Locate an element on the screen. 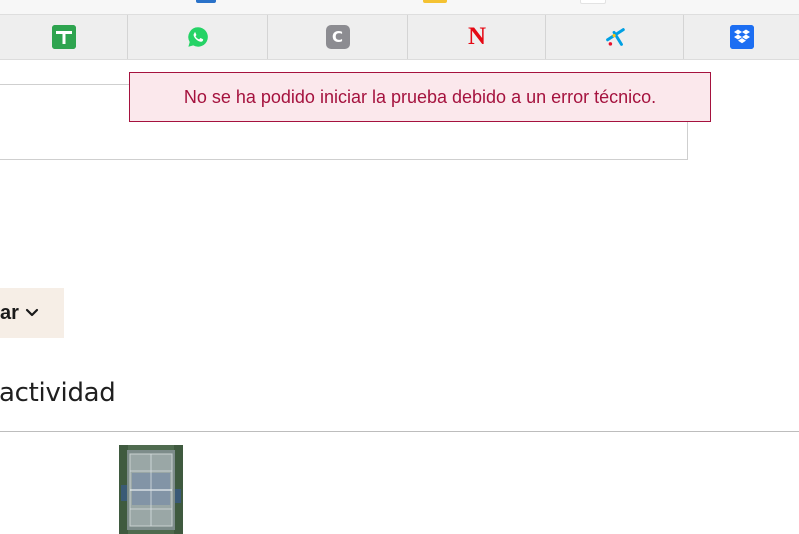 The width and height of the screenshot is (799, 534). caixabank-star-icon is located at coordinates (615, 37).